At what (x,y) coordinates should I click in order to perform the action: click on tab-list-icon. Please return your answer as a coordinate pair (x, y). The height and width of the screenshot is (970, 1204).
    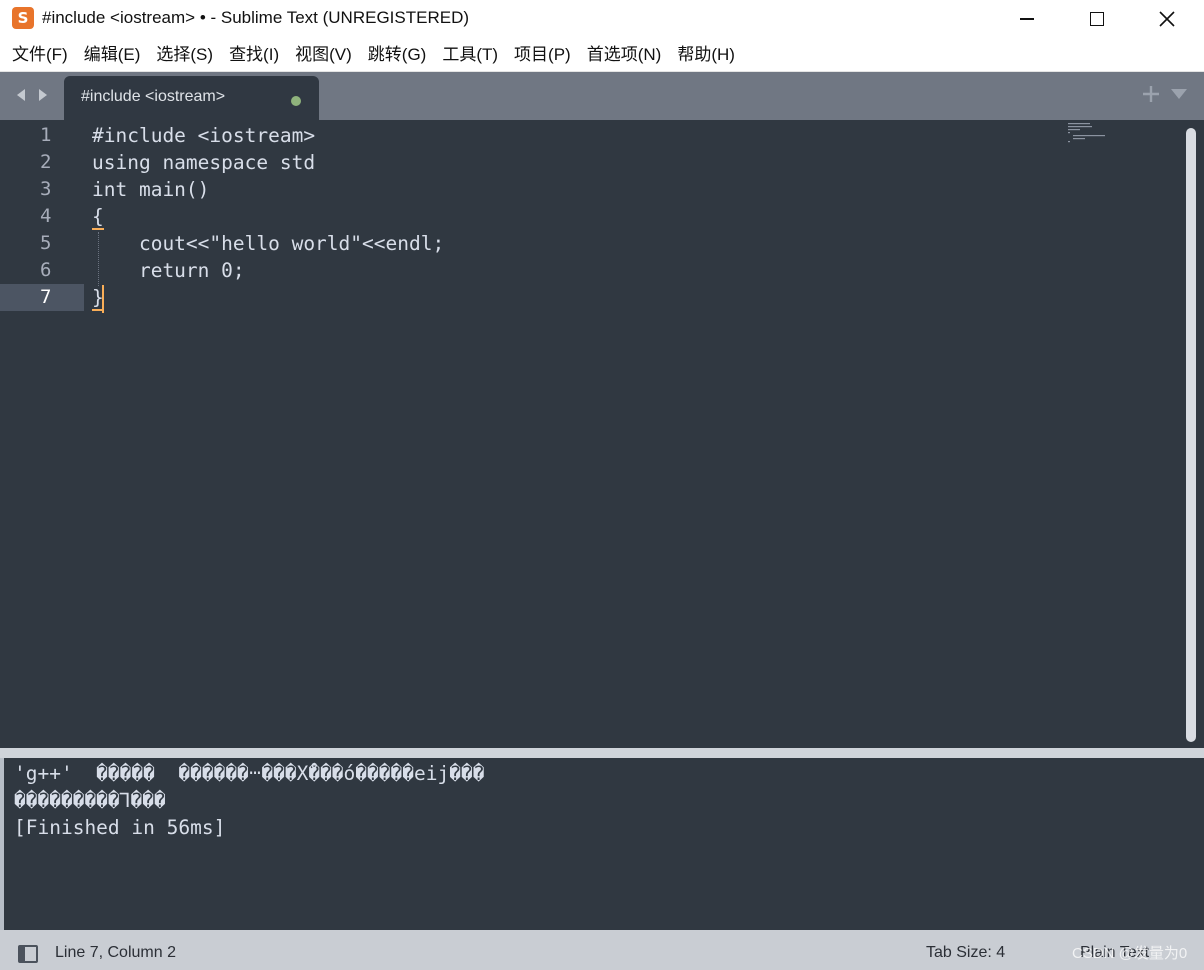
    Looking at the image, I should click on (1179, 94).